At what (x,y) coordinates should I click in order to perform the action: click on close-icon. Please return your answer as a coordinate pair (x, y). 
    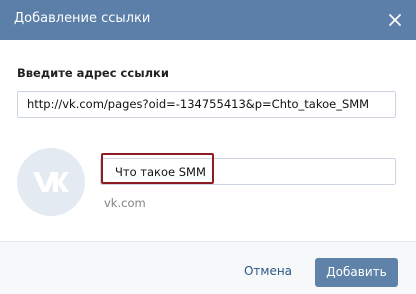
    Looking at the image, I should click on (395, 20).